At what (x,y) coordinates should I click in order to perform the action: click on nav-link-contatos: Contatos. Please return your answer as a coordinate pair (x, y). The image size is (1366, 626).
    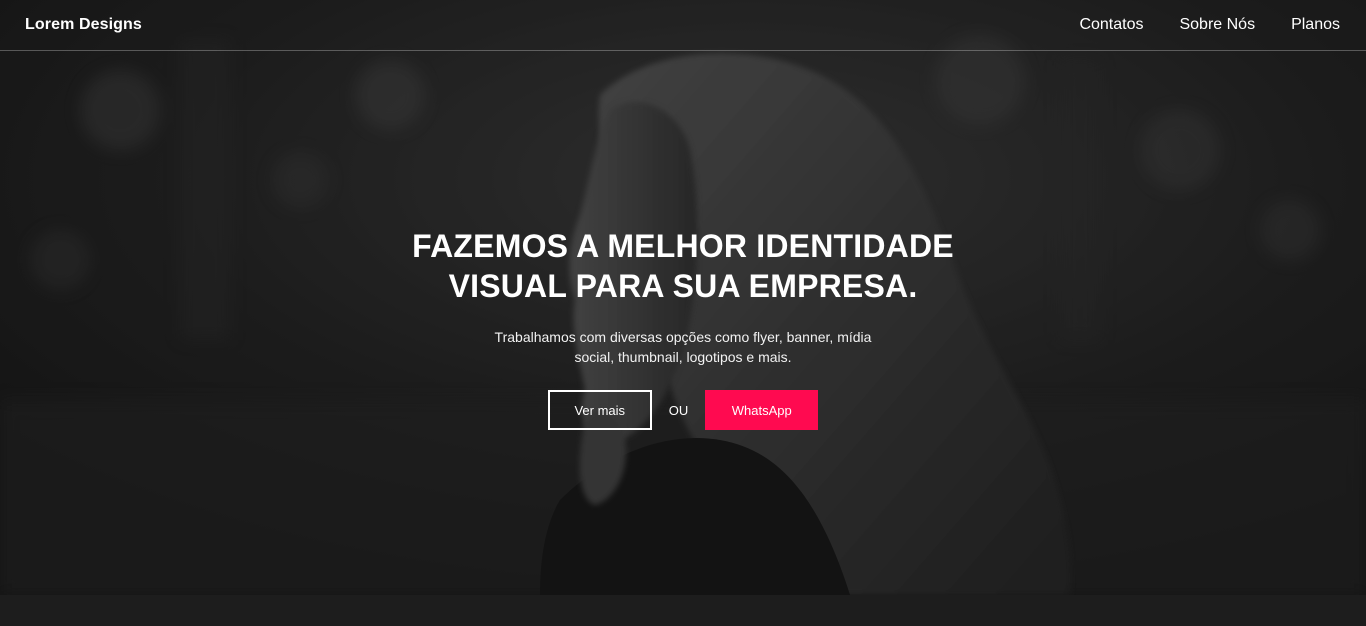
    Looking at the image, I should click on (1111, 25).